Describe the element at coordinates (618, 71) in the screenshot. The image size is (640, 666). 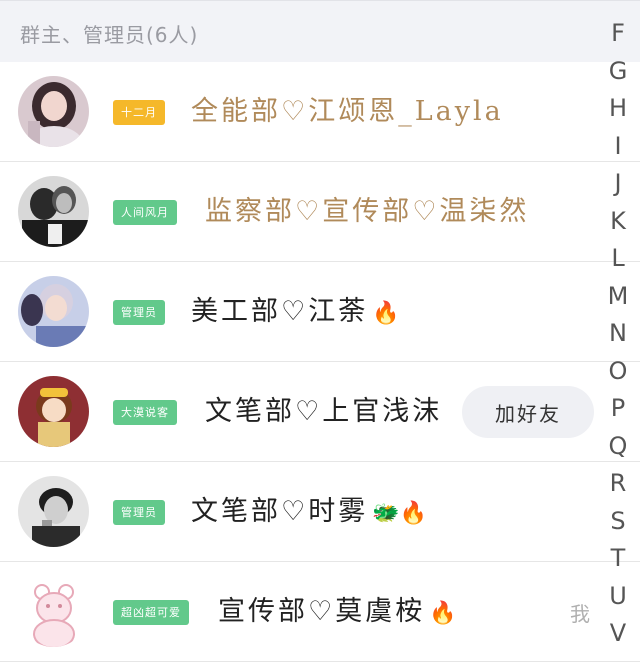
I see `index-letter-g: G` at that location.